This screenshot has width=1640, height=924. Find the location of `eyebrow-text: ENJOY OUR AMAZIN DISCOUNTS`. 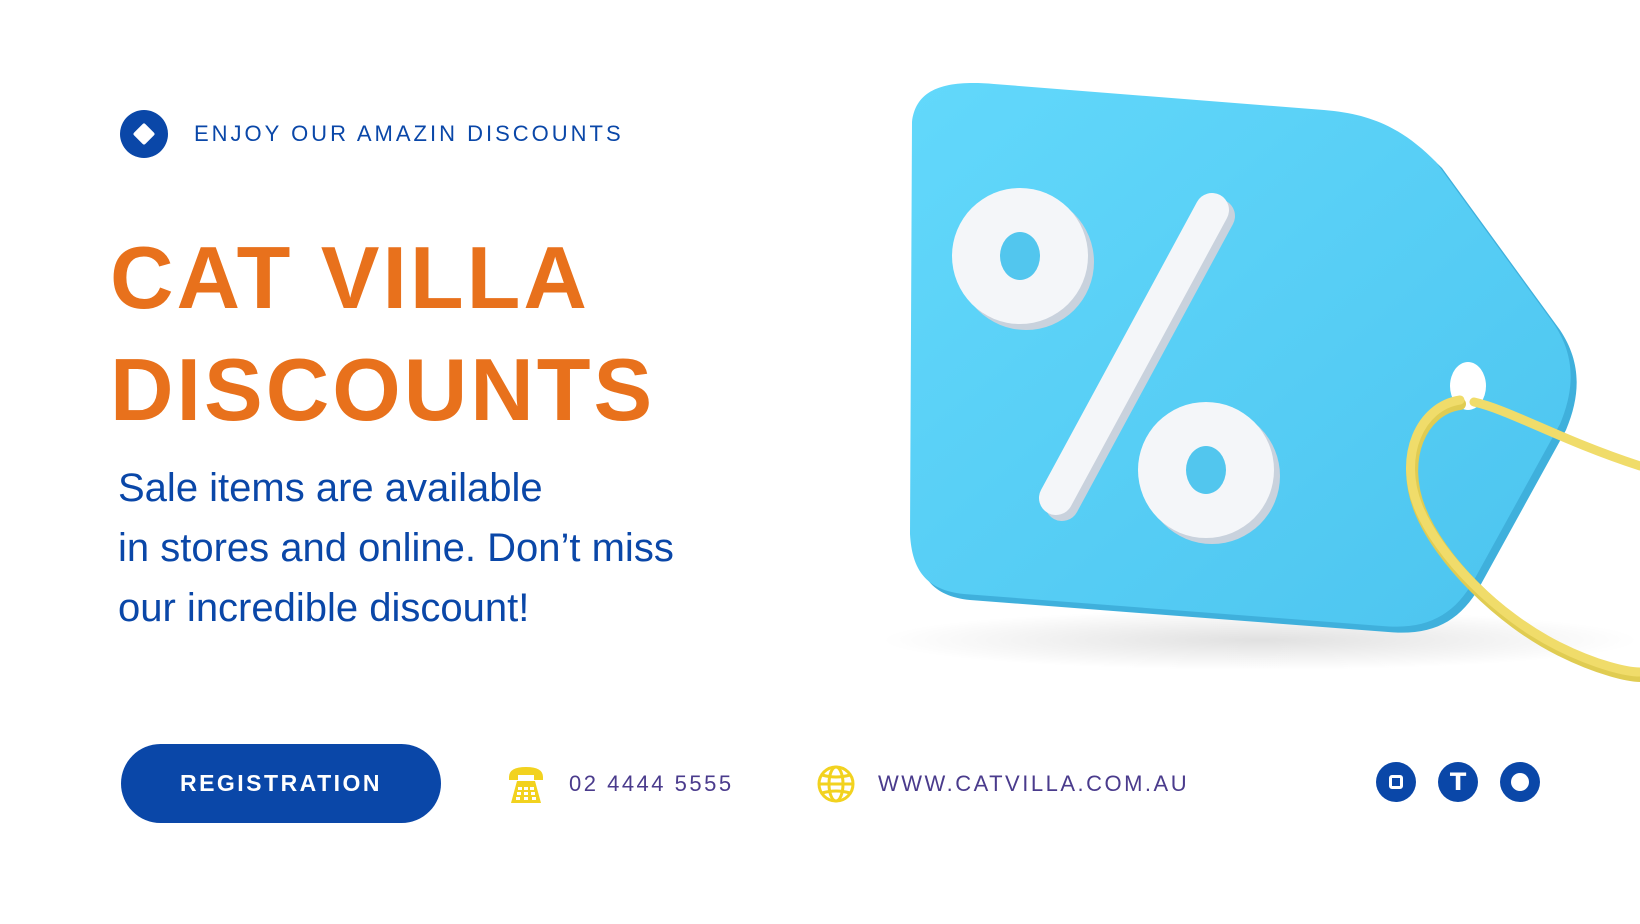

eyebrow-text: ENJOY OUR AMAZIN DISCOUNTS is located at coordinates (409, 133).